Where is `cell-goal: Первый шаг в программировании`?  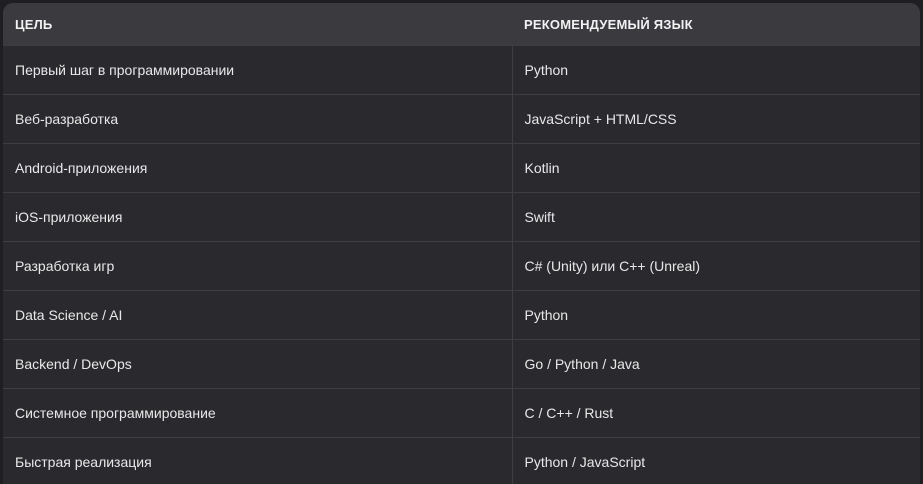
cell-goal: Первый шаг в программировании is located at coordinates (258, 70).